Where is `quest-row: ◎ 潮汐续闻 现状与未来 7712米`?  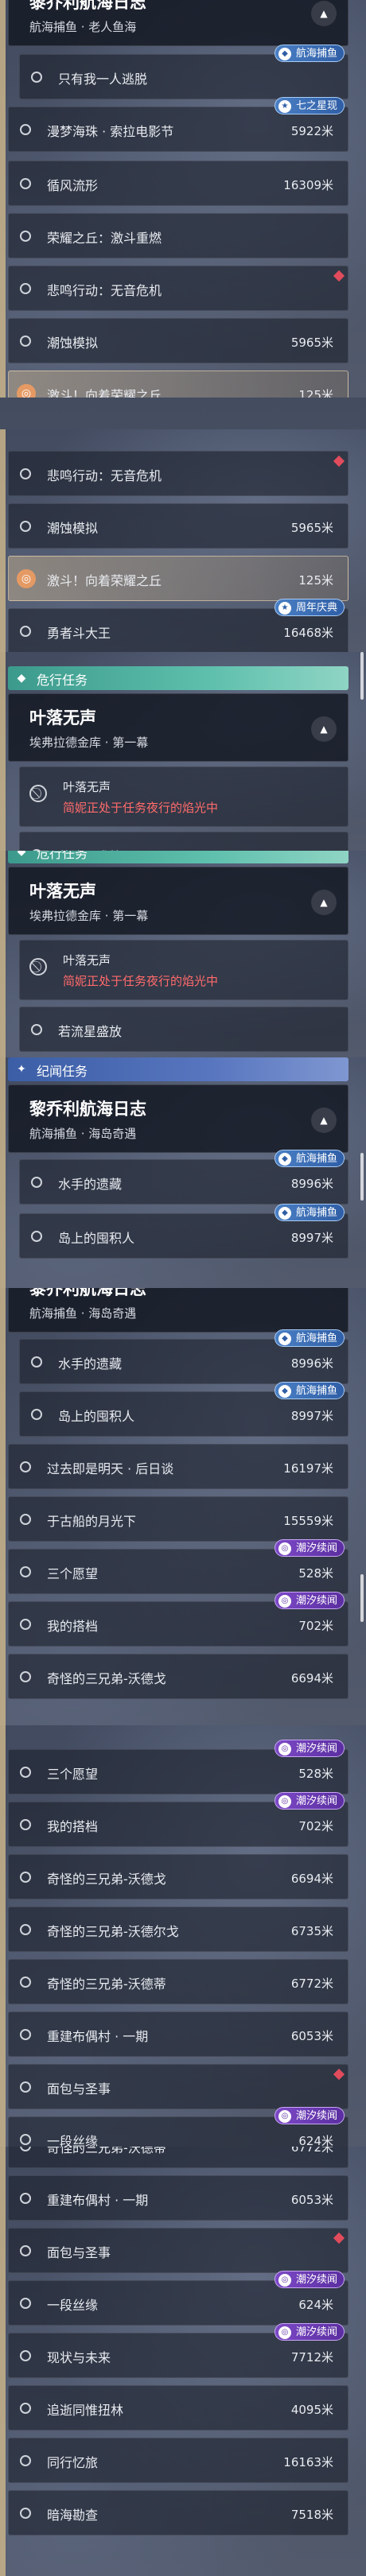
quest-row: ◎ 潮汐续闻 现状与未来 7712米 is located at coordinates (178, 2350).